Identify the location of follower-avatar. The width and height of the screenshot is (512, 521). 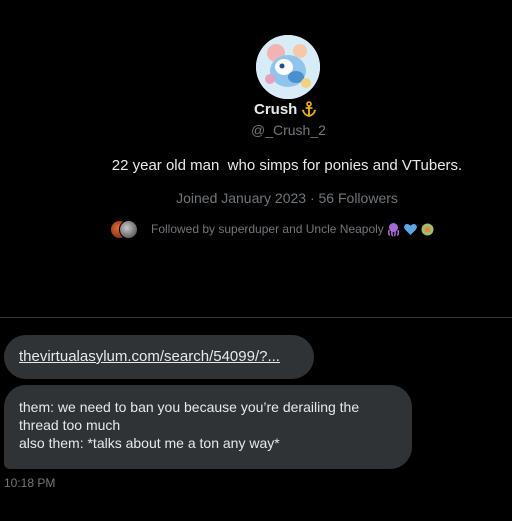
(128, 229).